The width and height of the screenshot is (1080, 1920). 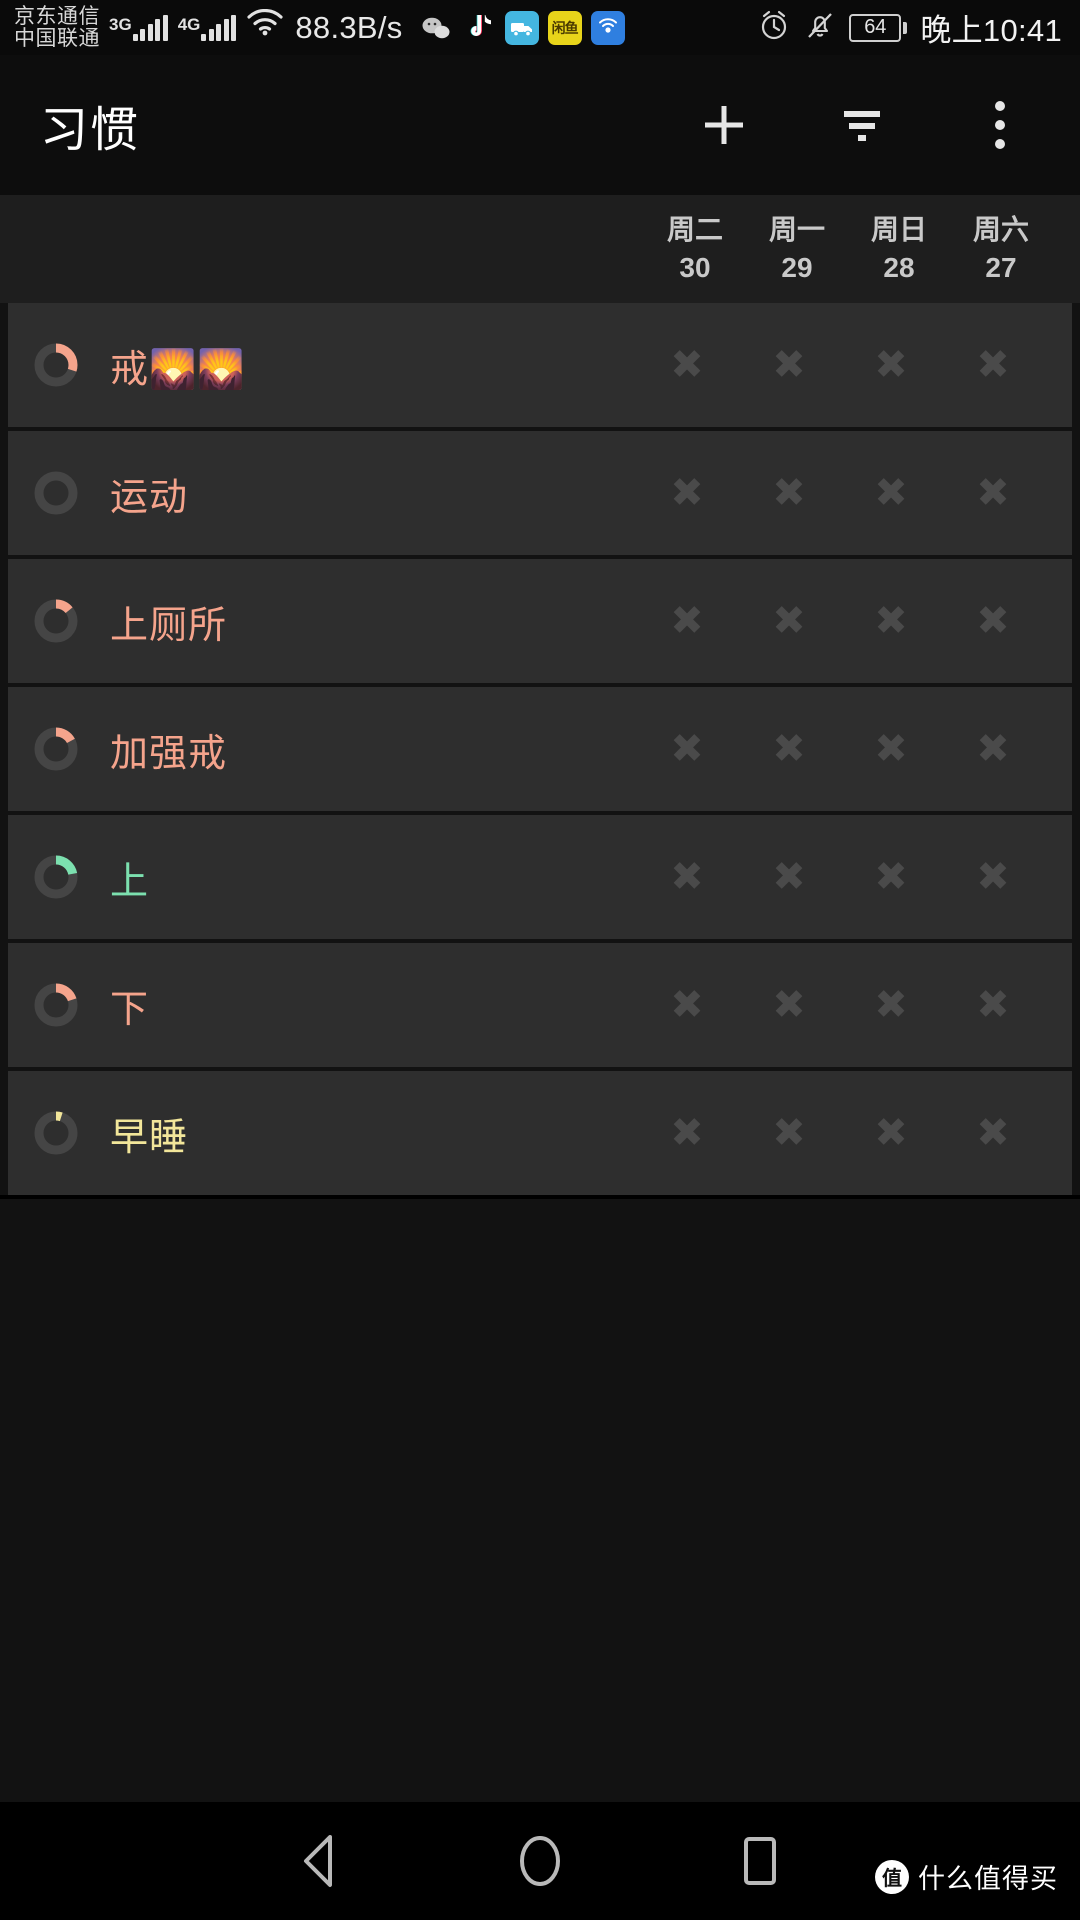 What do you see at coordinates (540, 365) in the screenshot?
I see `habit-row: 戒🌄🌄 ✖ ✖ ✖ ✖` at bounding box center [540, 365].